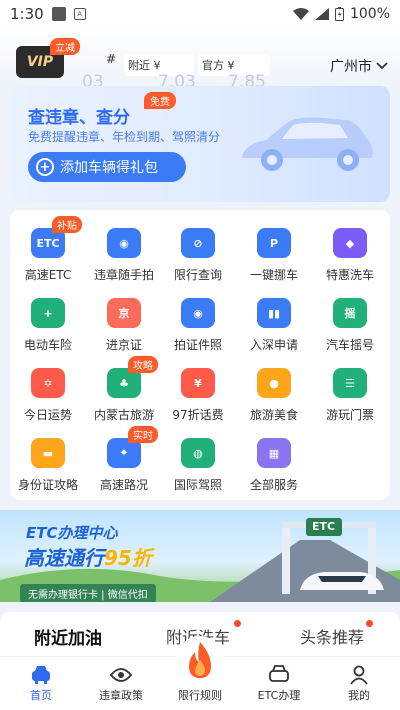  I want to click on service-tag-badge: 攻略, so click(143, 364).